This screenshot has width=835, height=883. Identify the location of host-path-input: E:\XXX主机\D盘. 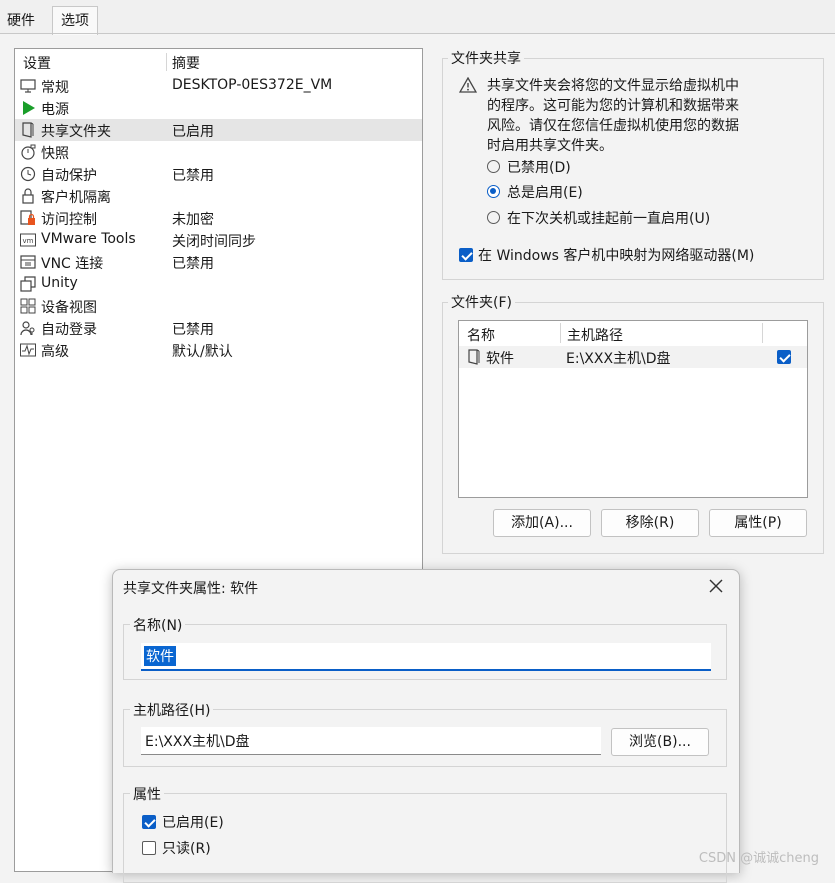
(371, 741).